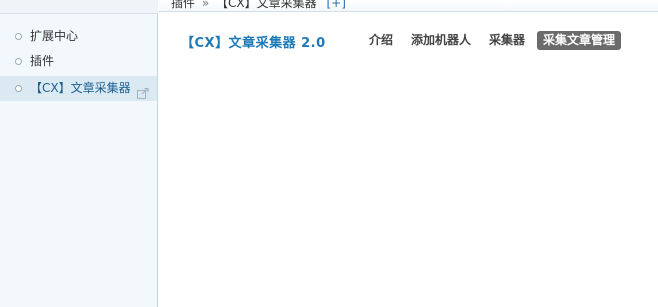  Describe the element at coordinates (79, 7) in the screenshot. I see `sidebar-header` at that location.